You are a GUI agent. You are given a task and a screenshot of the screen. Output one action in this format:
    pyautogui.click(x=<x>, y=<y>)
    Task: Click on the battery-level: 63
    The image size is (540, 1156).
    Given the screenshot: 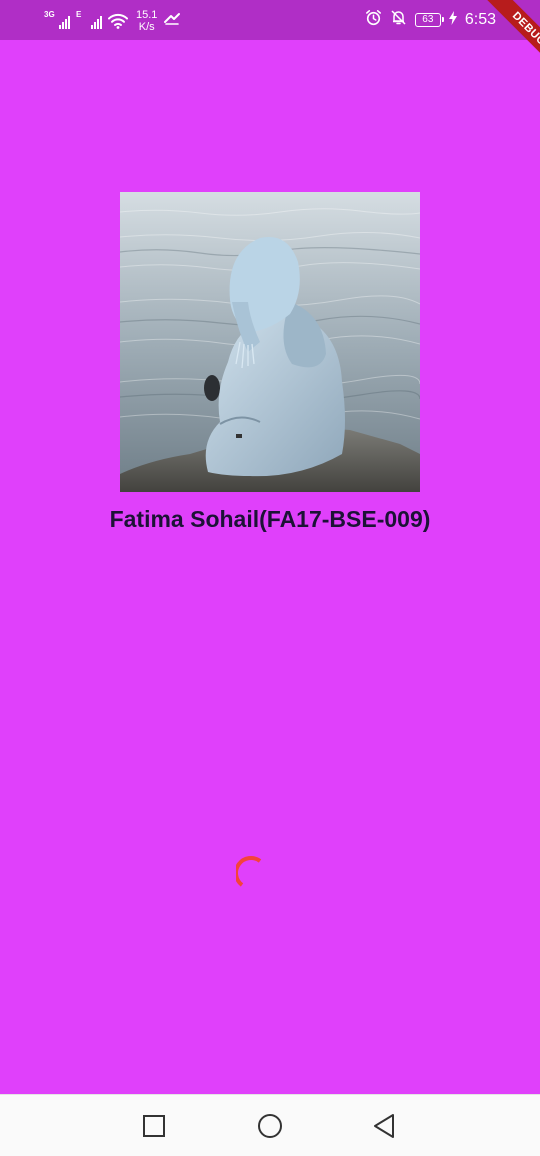 What is the action you would take?
    pyautogui.click(x=428, y=19)
    